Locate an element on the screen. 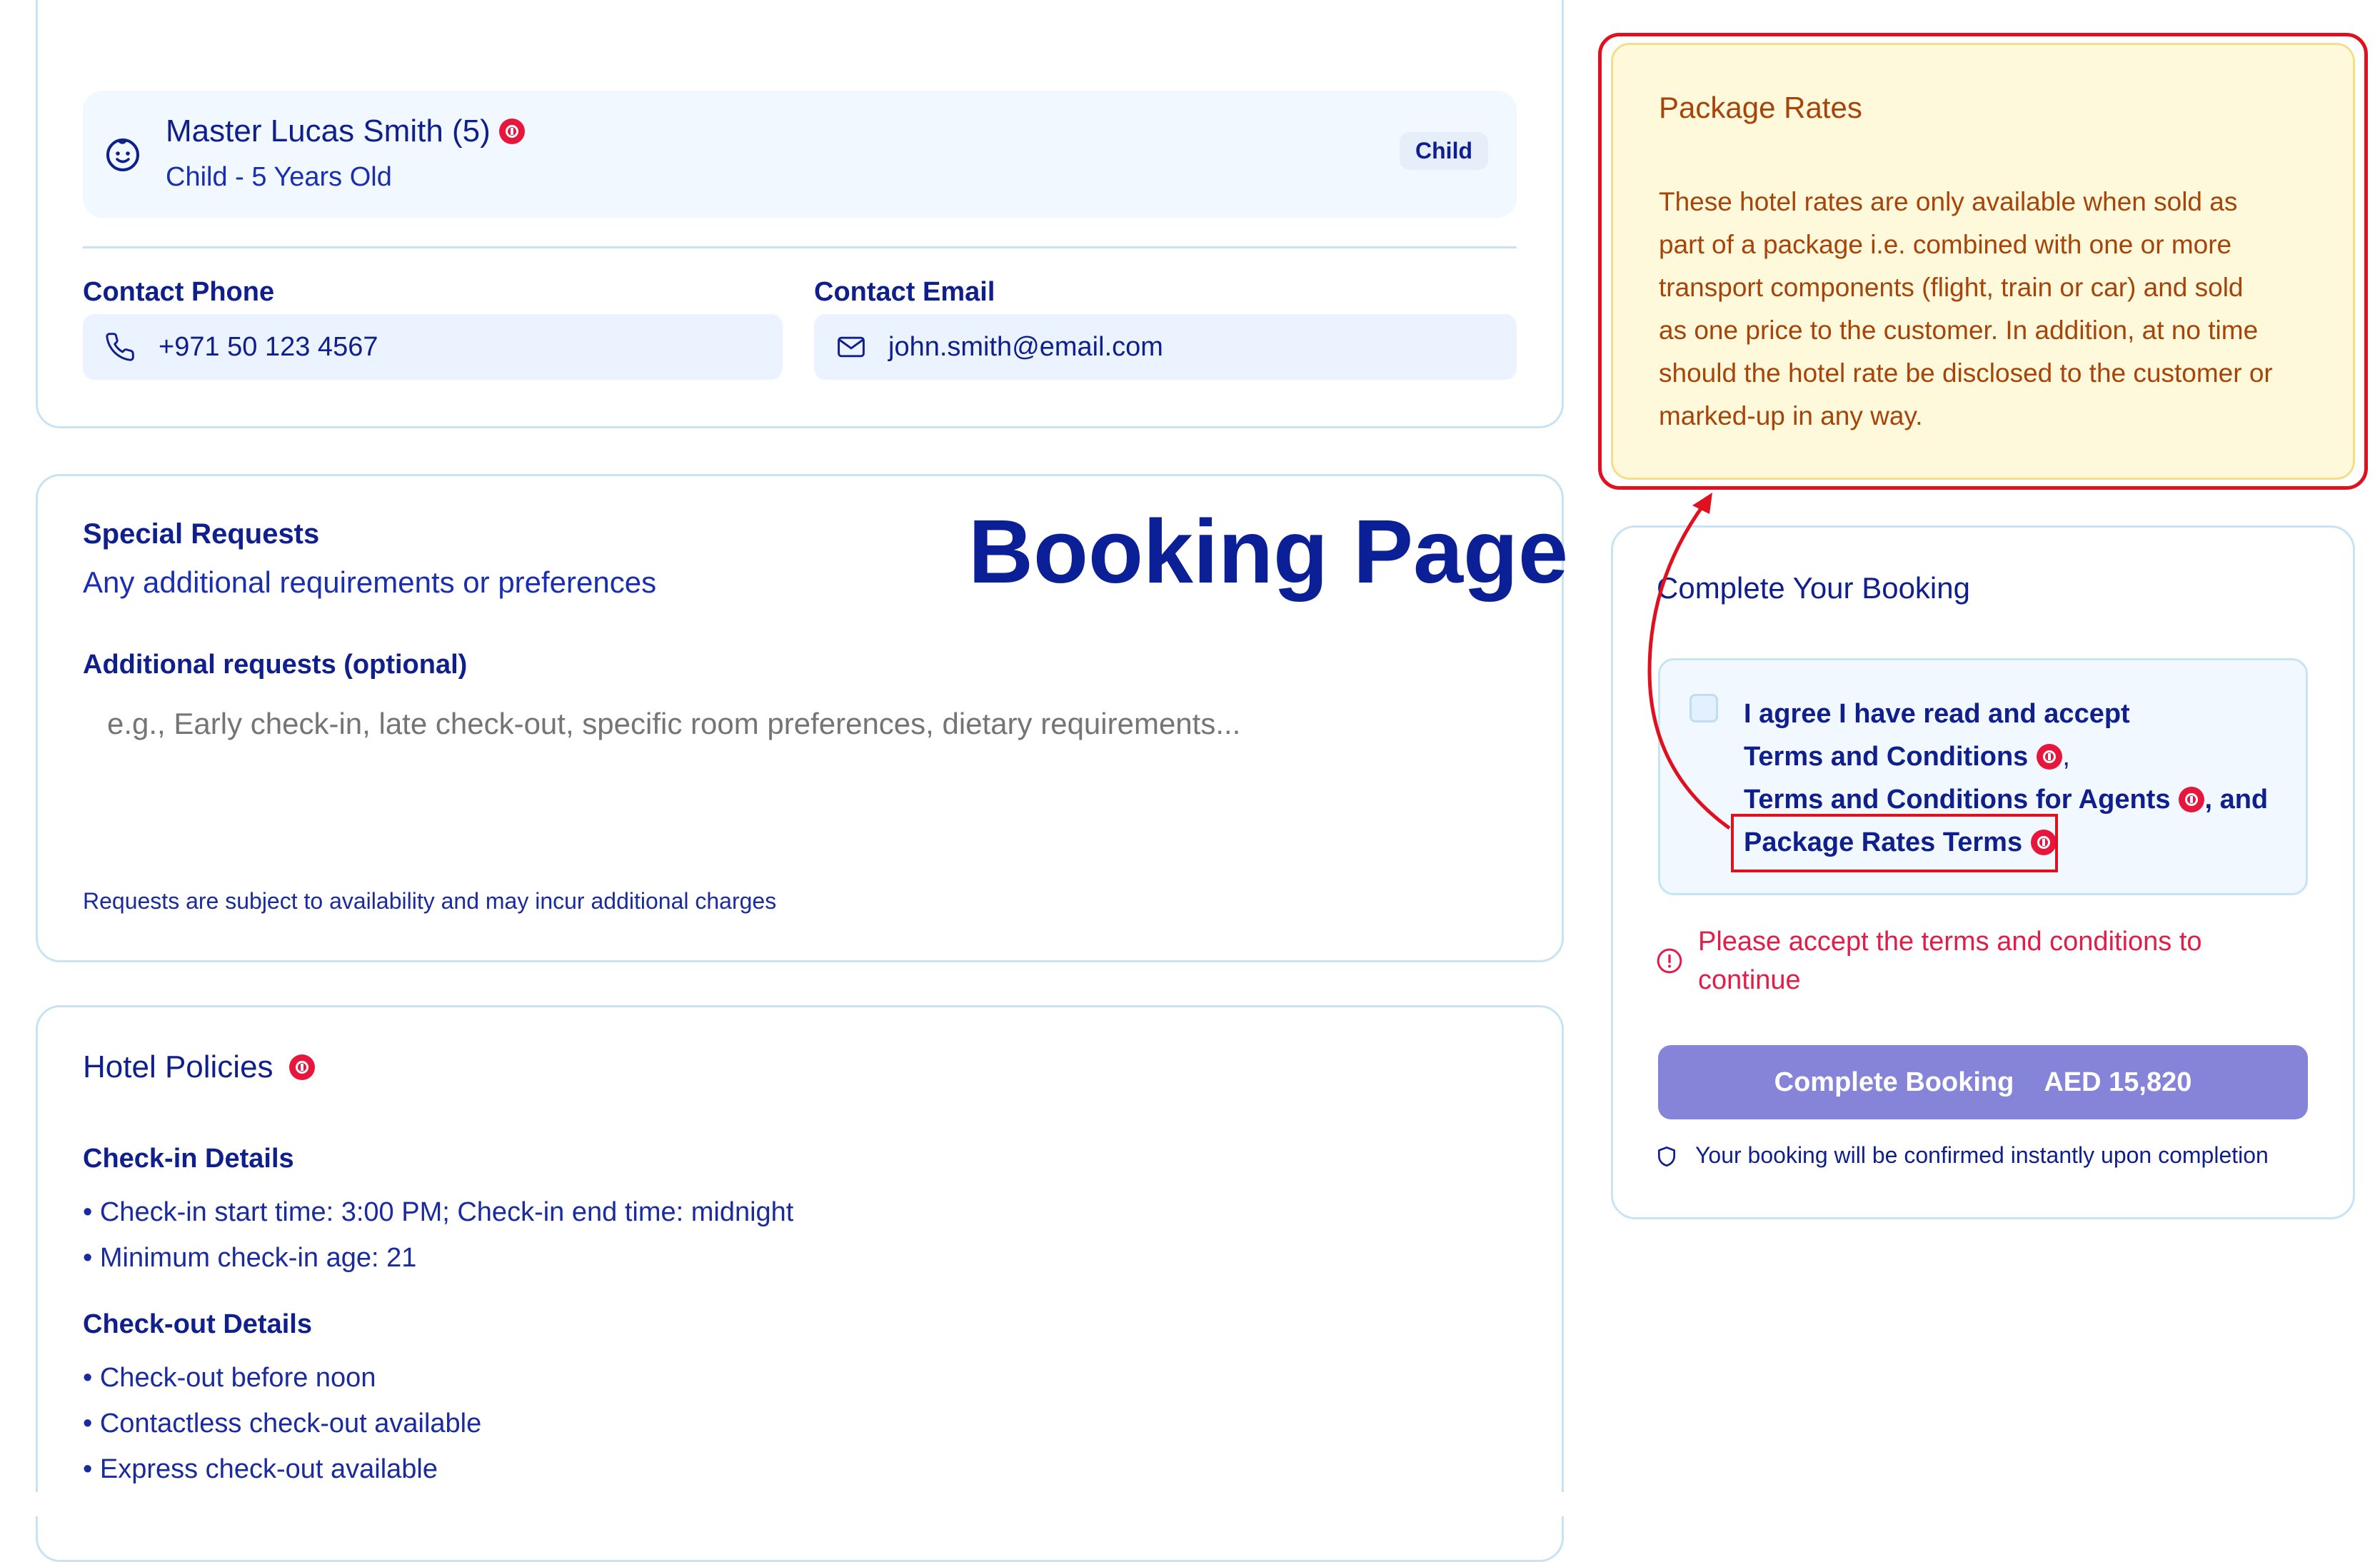  contact-email-value: john.smith@email.com is located at coordinates (1025, 346).